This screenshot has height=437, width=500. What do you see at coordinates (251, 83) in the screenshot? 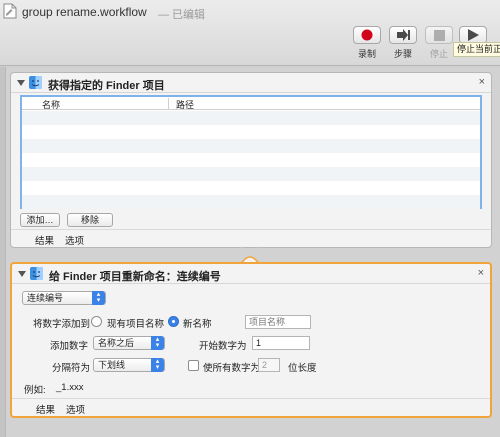
I see `action-header: 获得指定的 Finder 项目 ×` at bounding box center [251, 83].